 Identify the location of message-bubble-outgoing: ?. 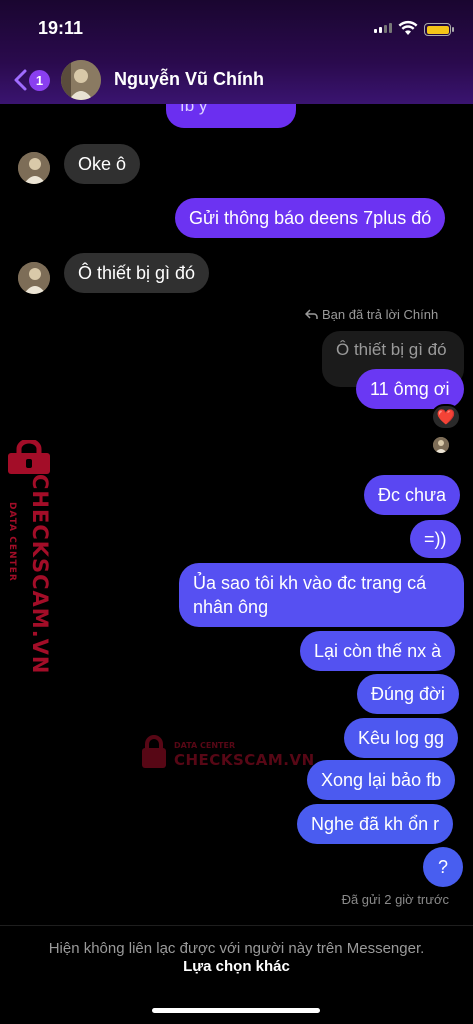
(443, 867).